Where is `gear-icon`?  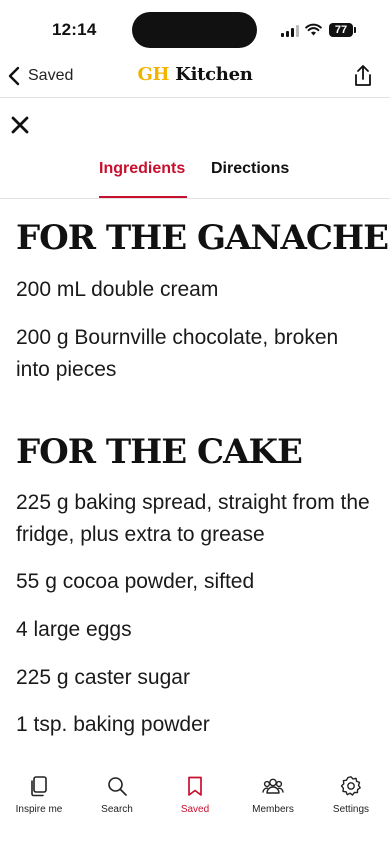 gear-icon is located at coordinates (350, 786).